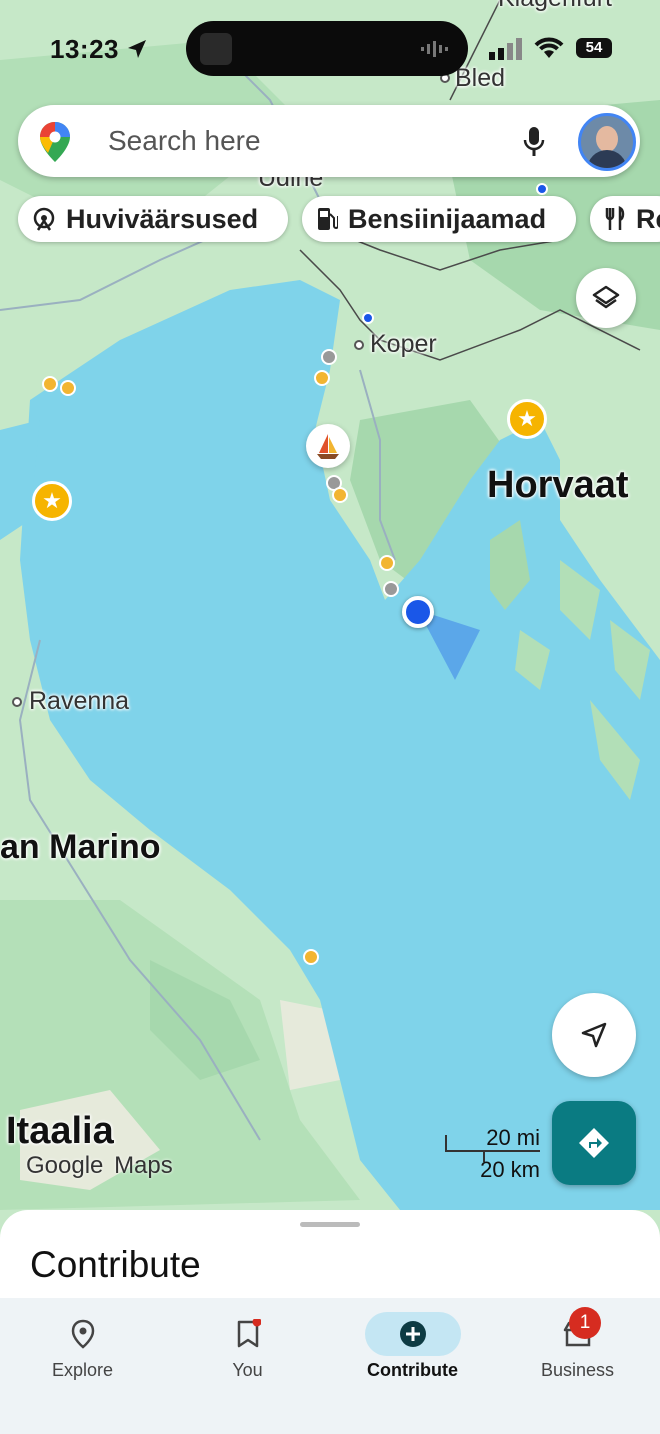 This screenshot has height=1434, width=660. What do you see at coordinates (412, 1358) in the screenshot?
I see `nav-contribute: Contribute` at bounding box center [412, 1358].